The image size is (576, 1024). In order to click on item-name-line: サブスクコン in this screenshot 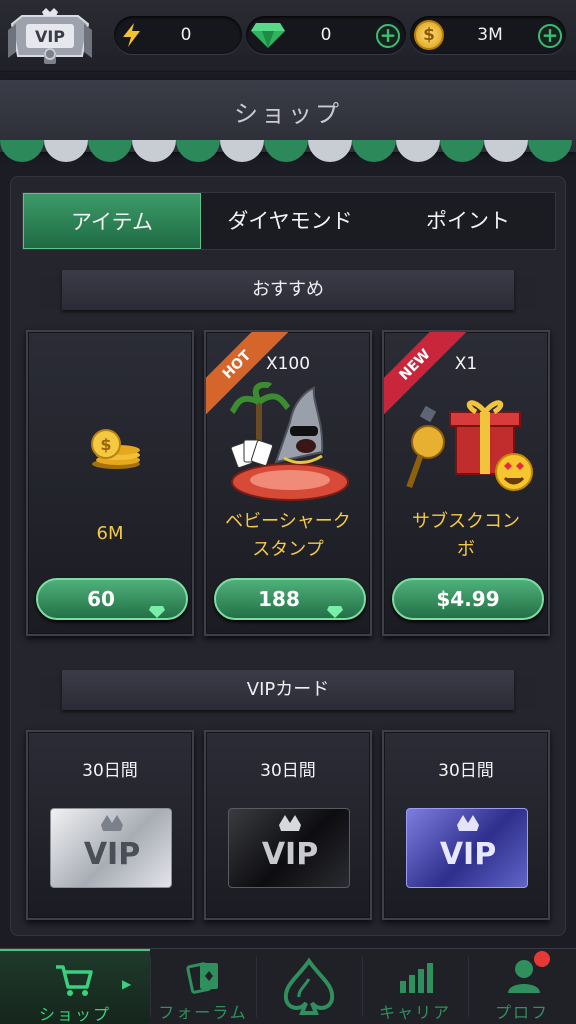, I will do `click(466, 521)`.